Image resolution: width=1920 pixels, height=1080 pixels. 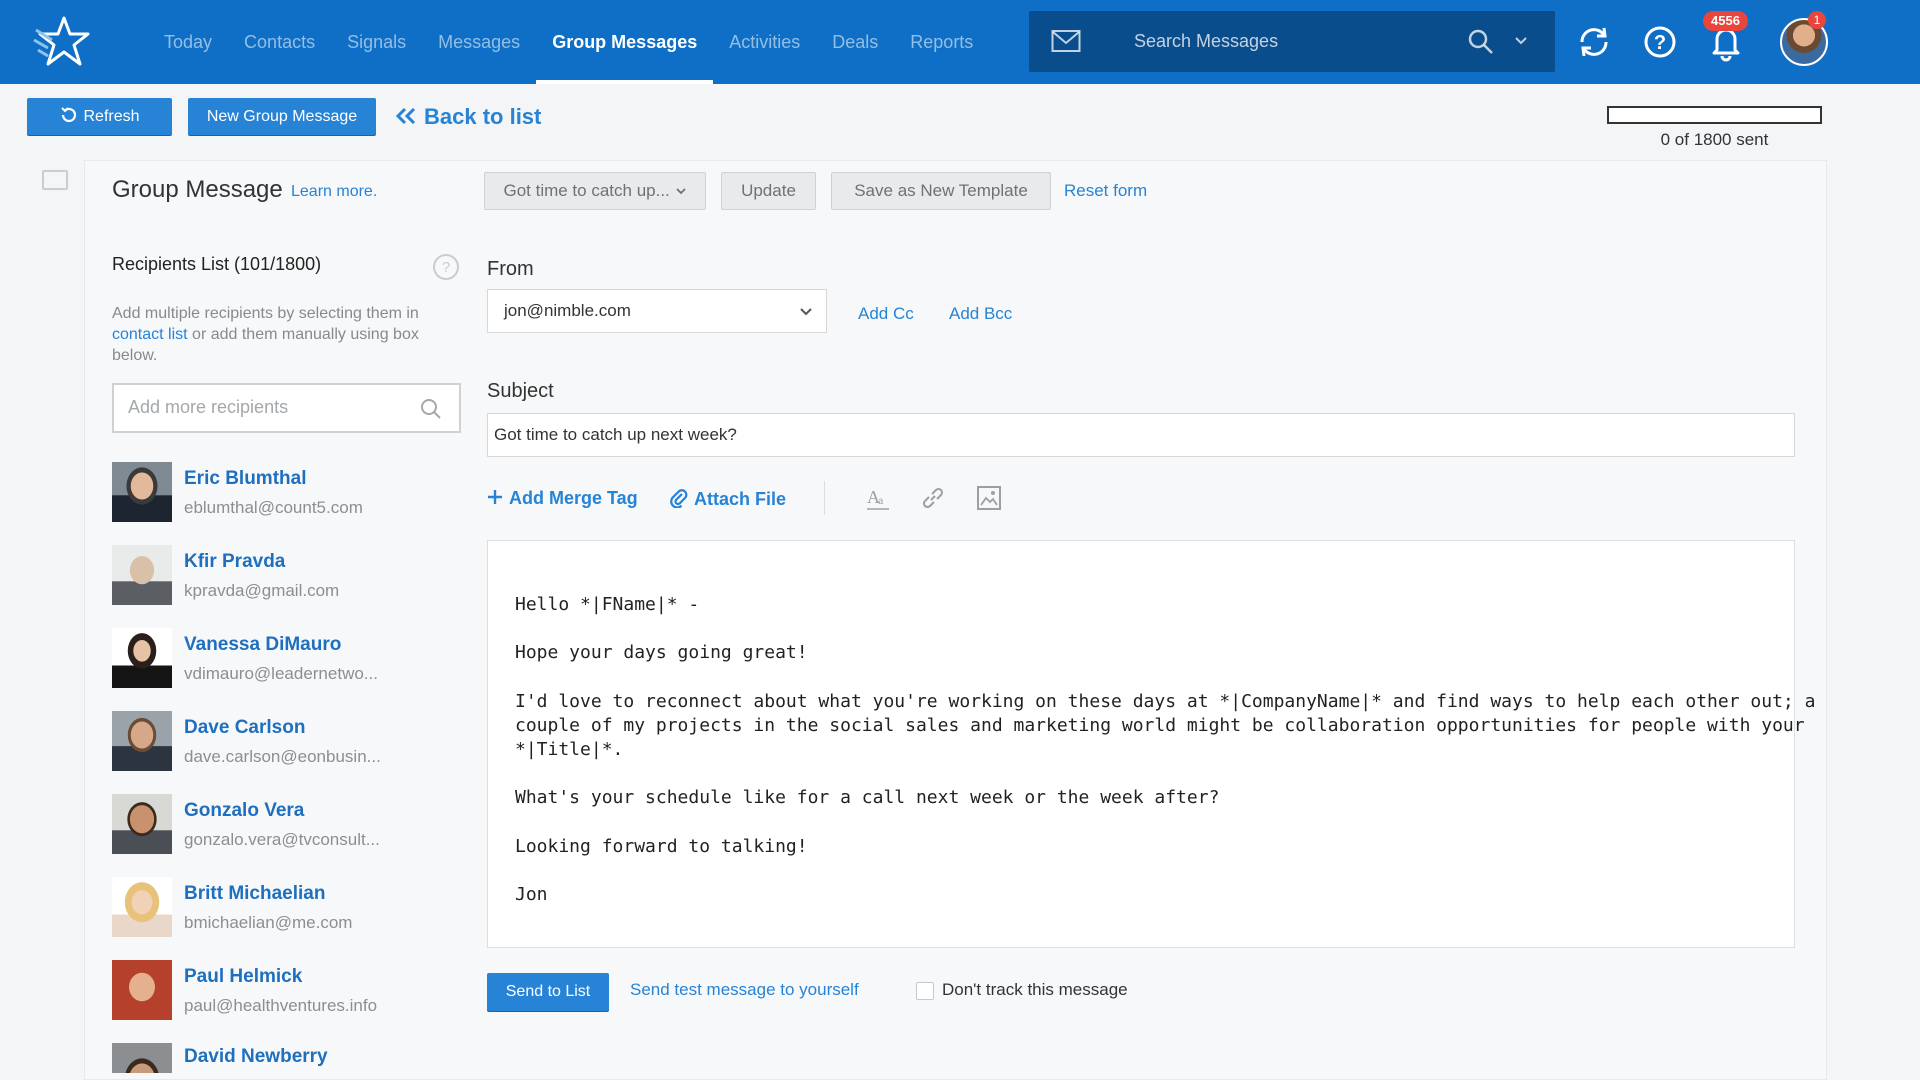 What do you see at coordinates (282, 909) in the screenshot?
I see `recipient-item: Britt Michaelian bmichaelian@me.com` at bounding box center [282, 909].